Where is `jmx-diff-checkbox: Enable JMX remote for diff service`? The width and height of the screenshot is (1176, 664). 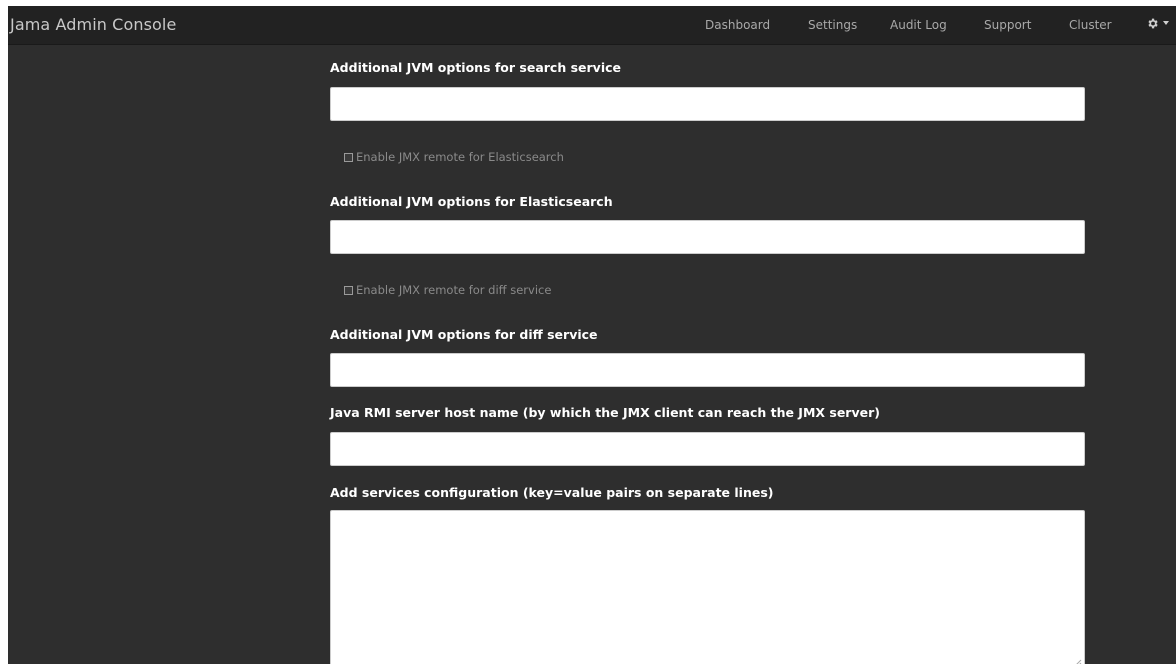
jmx-diff-checkbox: Enable JMX remote for diff service is located at coordinates (447, 290).